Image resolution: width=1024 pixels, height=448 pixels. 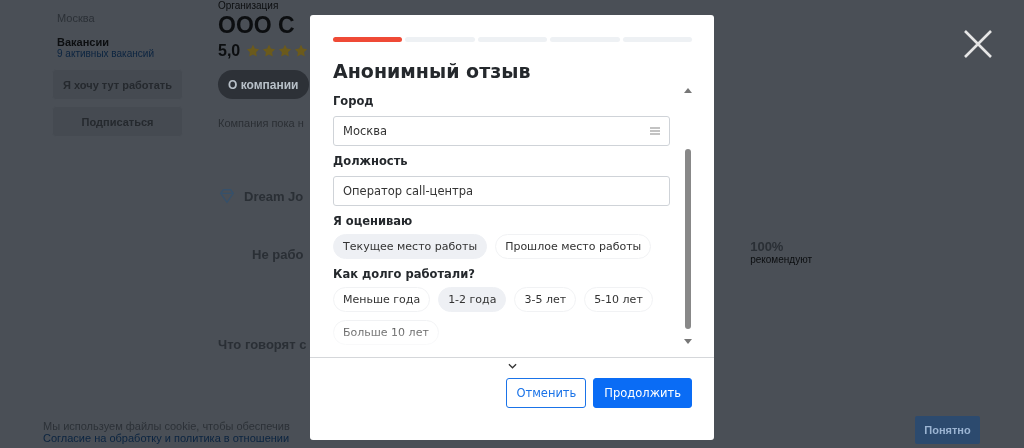 What do you see at coordinates (688, 239) in the screenshot?
I see `scrollbar-thumb` at bounding box center [688, 239].